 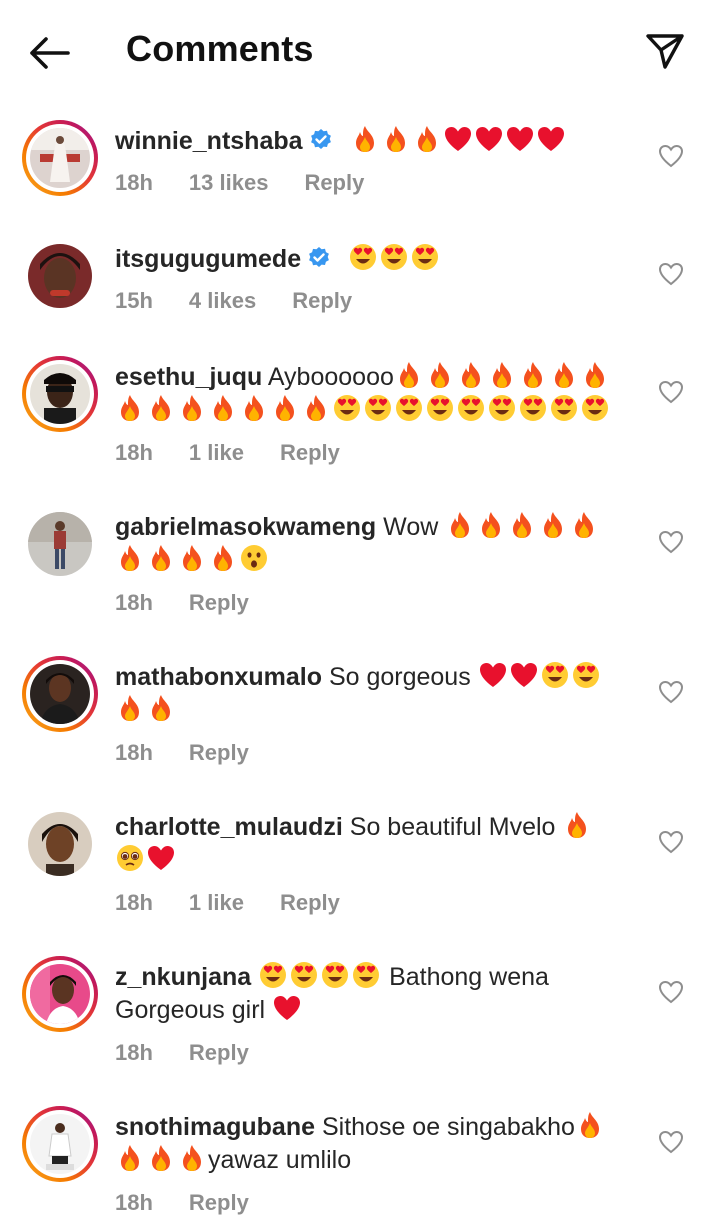 I want to click on comment-item: itsgugugumede 15h 4 likes Reply, so click(x=360, y=285).